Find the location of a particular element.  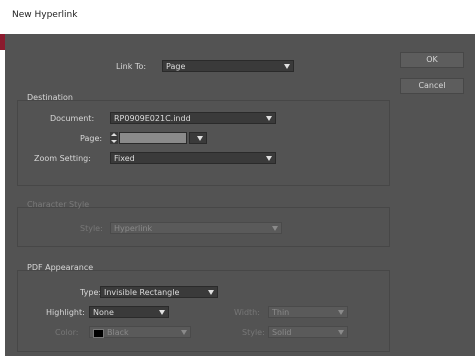

ok-button: OK is located at coordinates (432, 60).